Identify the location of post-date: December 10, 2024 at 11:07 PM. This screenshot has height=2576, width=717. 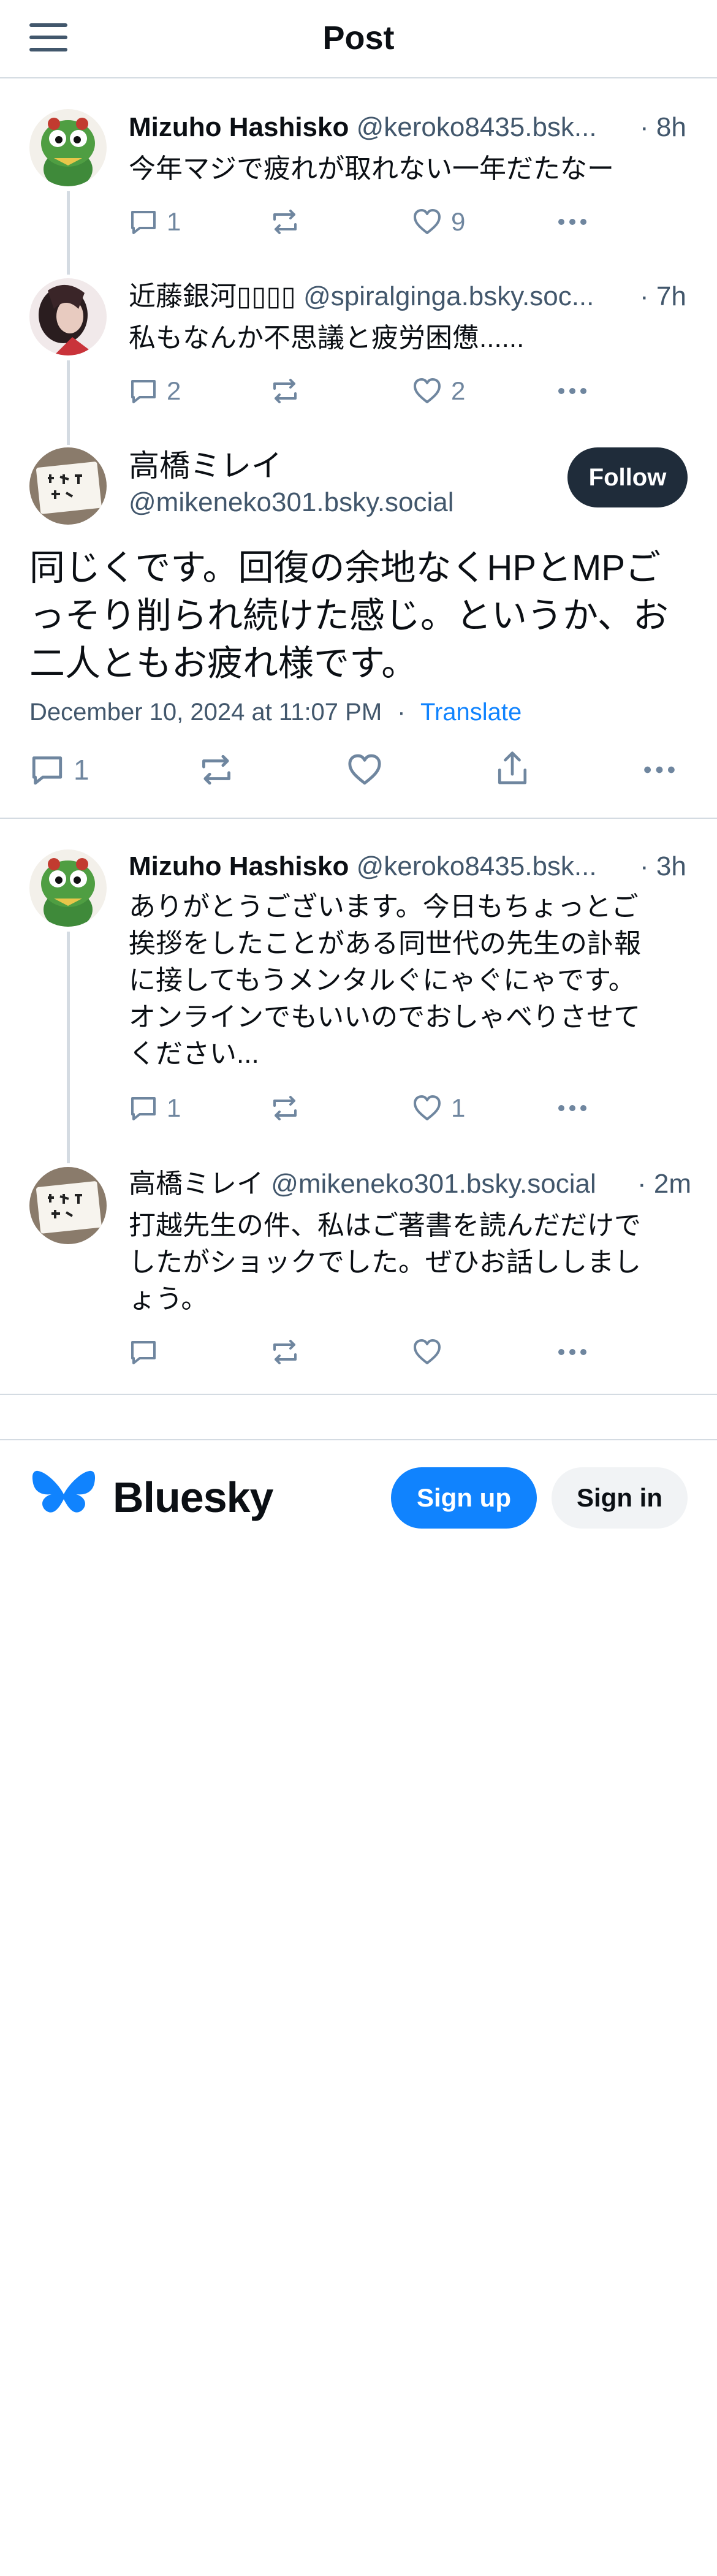
(205, 712).